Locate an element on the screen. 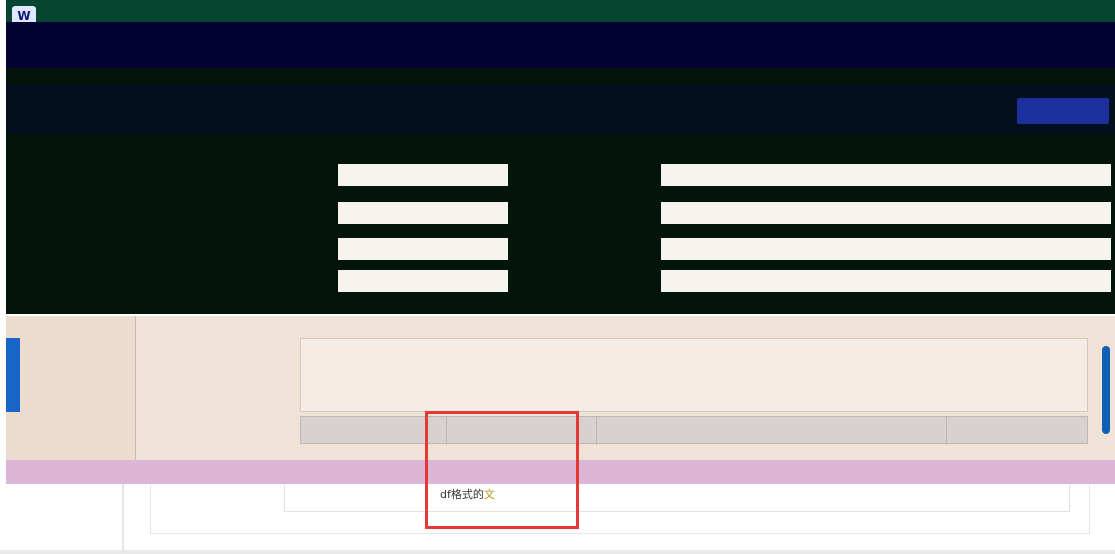  sidebar-active-indicator is located at coordinates (13, 375).